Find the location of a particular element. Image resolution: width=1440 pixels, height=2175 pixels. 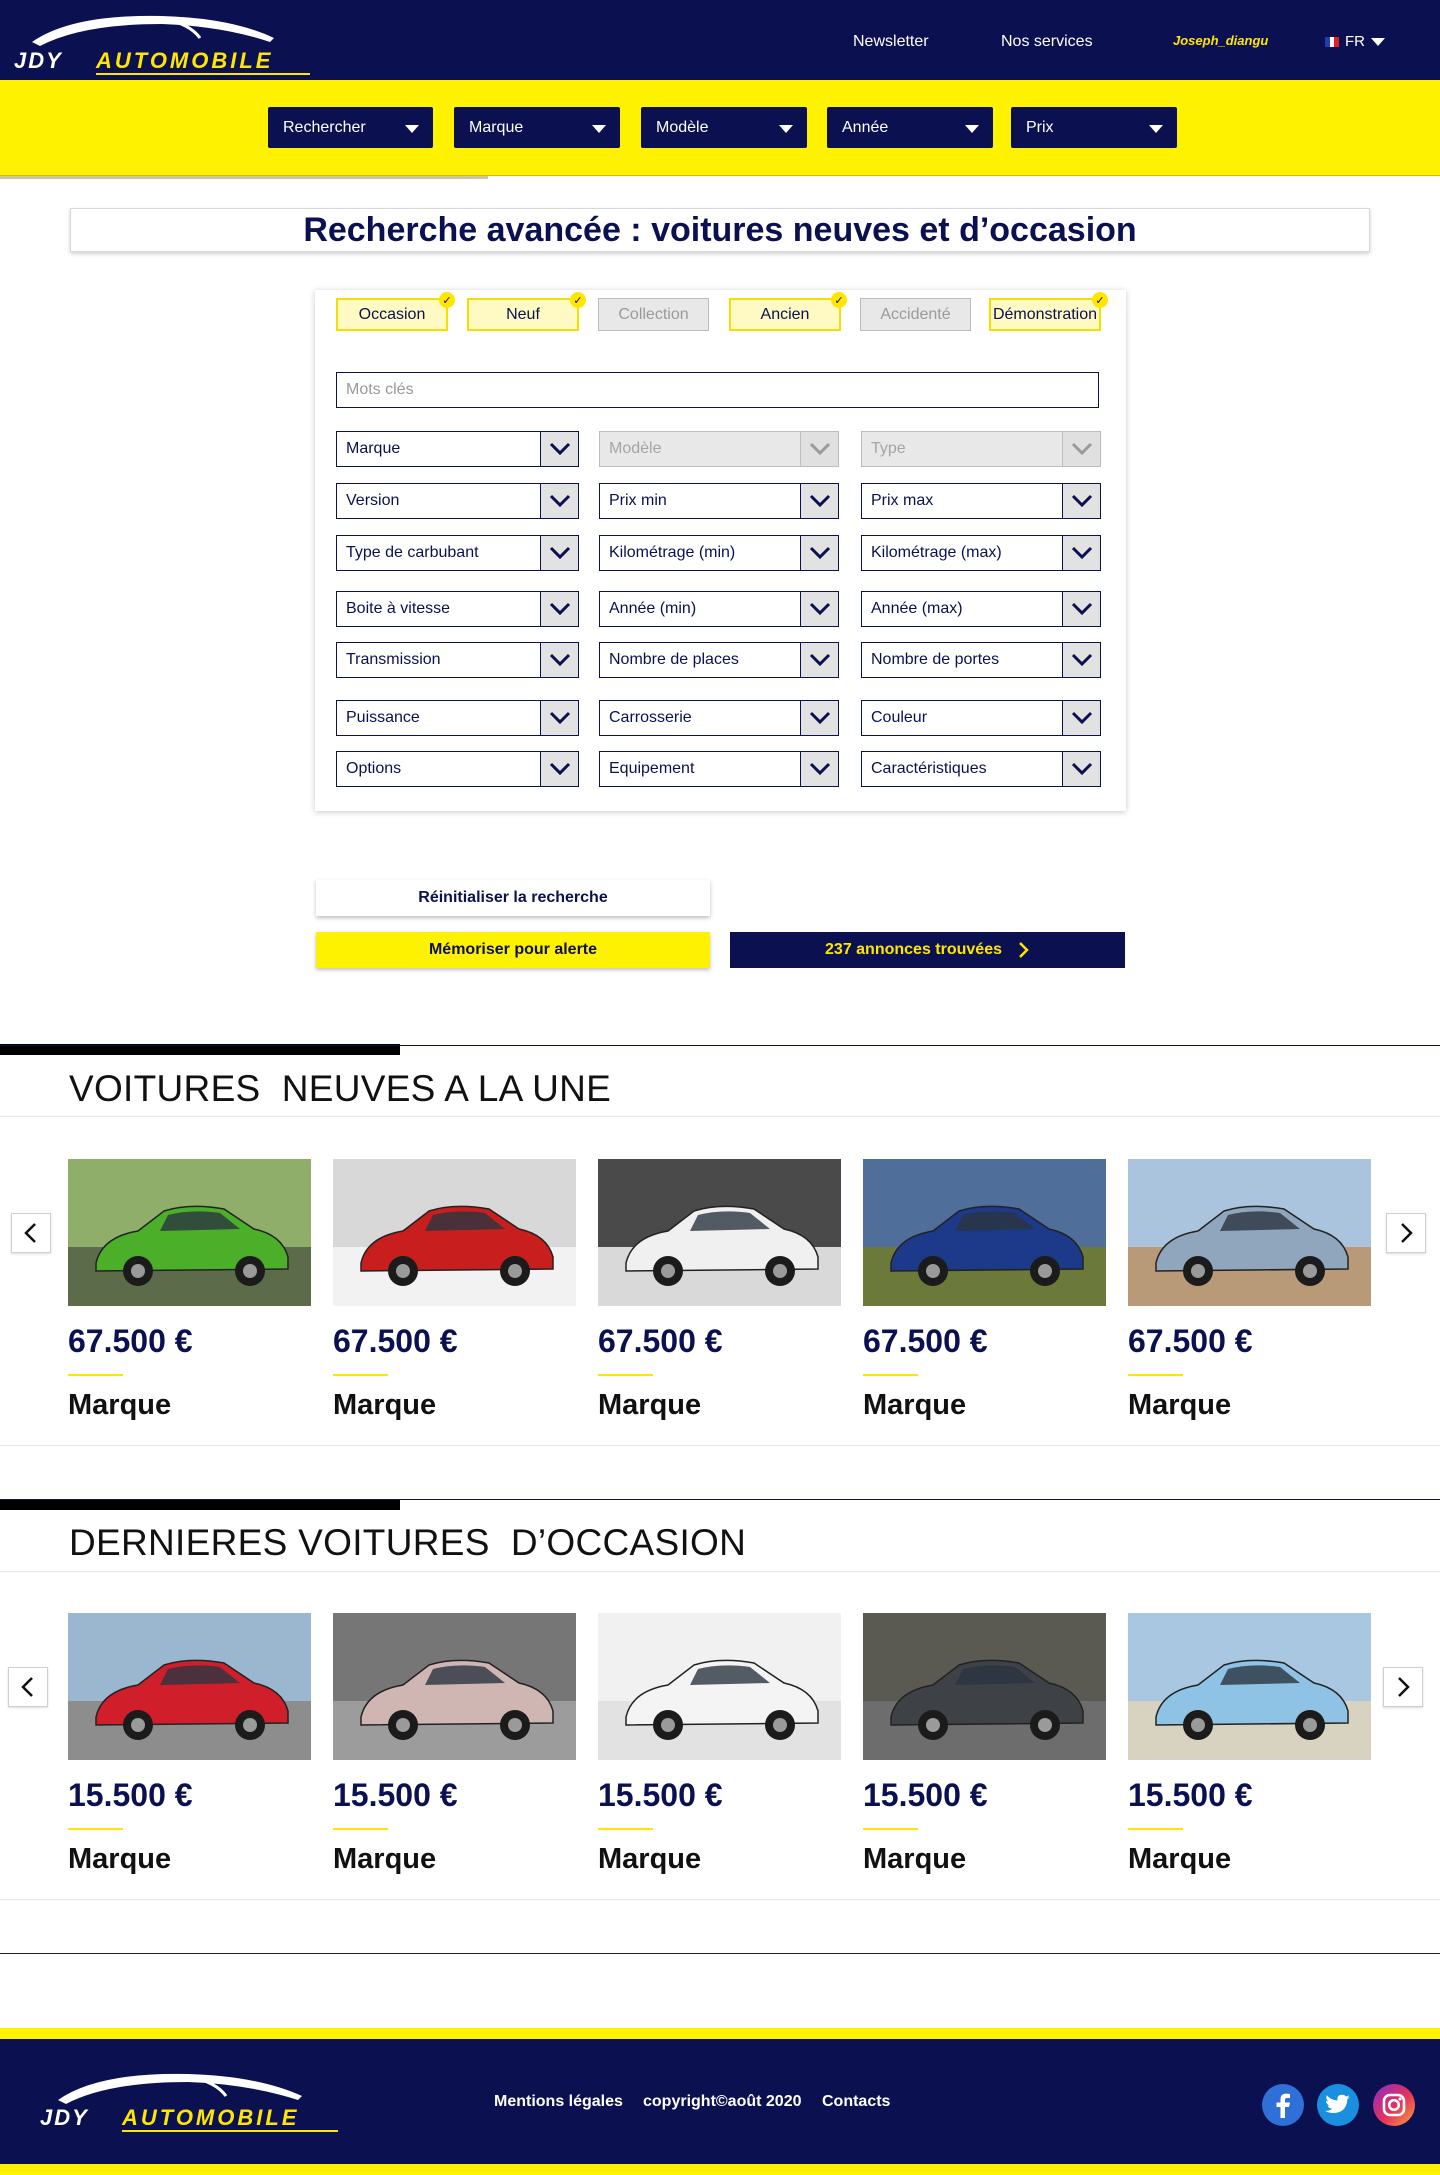

filter-dropdown: Modèle is located at coordinates (719, 449).